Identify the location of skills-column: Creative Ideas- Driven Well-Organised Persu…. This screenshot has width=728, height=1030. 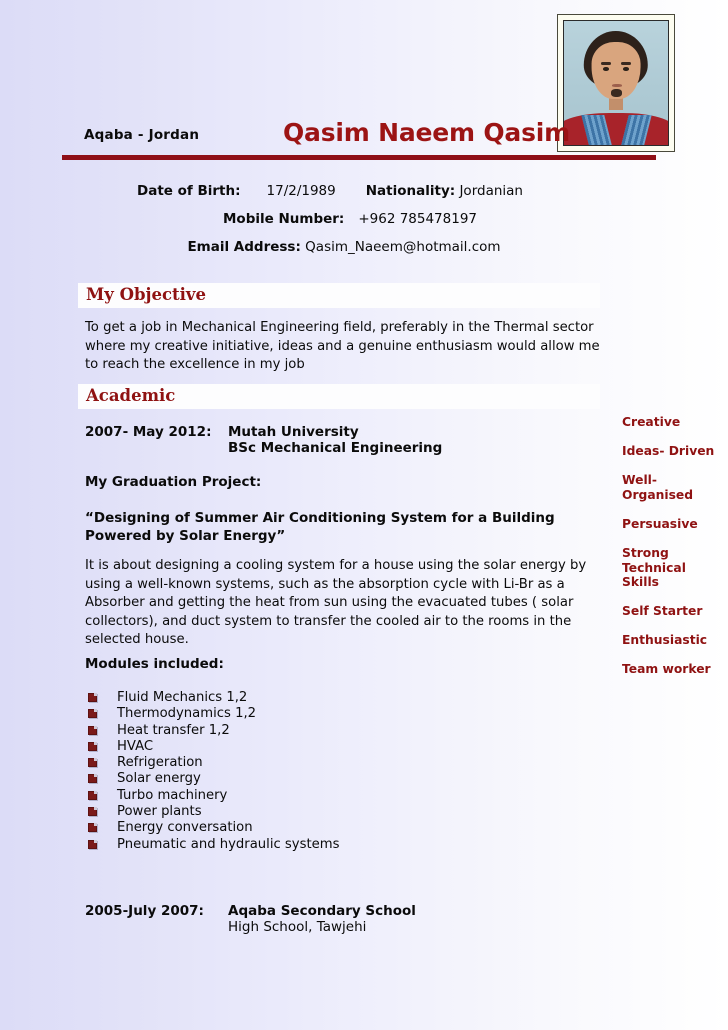
(672, 553).